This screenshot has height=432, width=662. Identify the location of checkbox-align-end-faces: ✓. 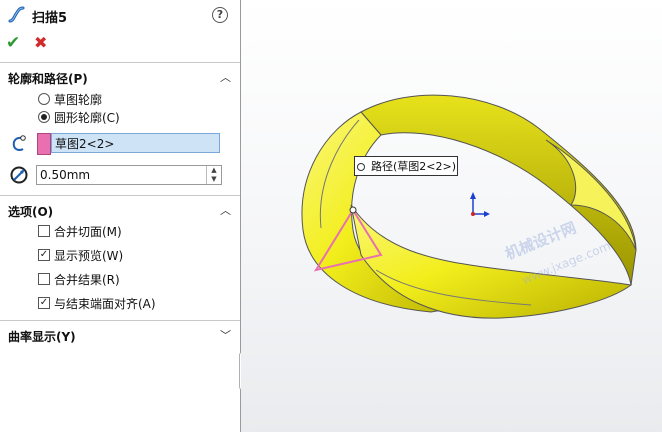
(44, 303).